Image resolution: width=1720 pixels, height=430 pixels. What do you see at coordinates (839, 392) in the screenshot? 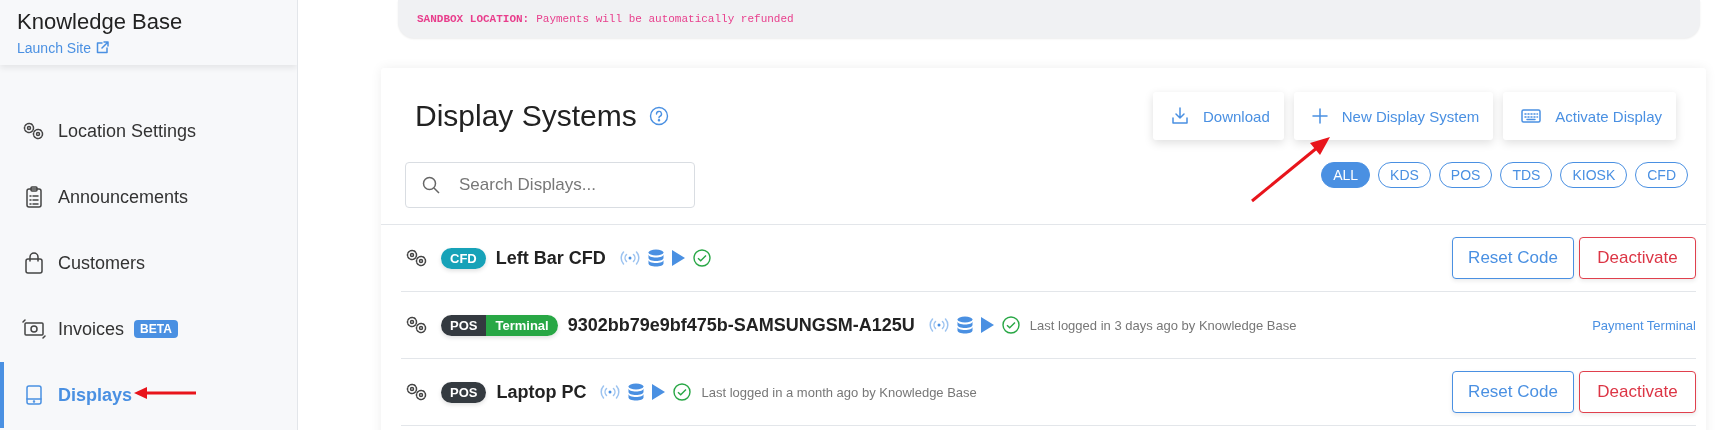
I see `last-login-text: Last logged in a month ago by Knowledge Base` at bounding box center [839, 392].